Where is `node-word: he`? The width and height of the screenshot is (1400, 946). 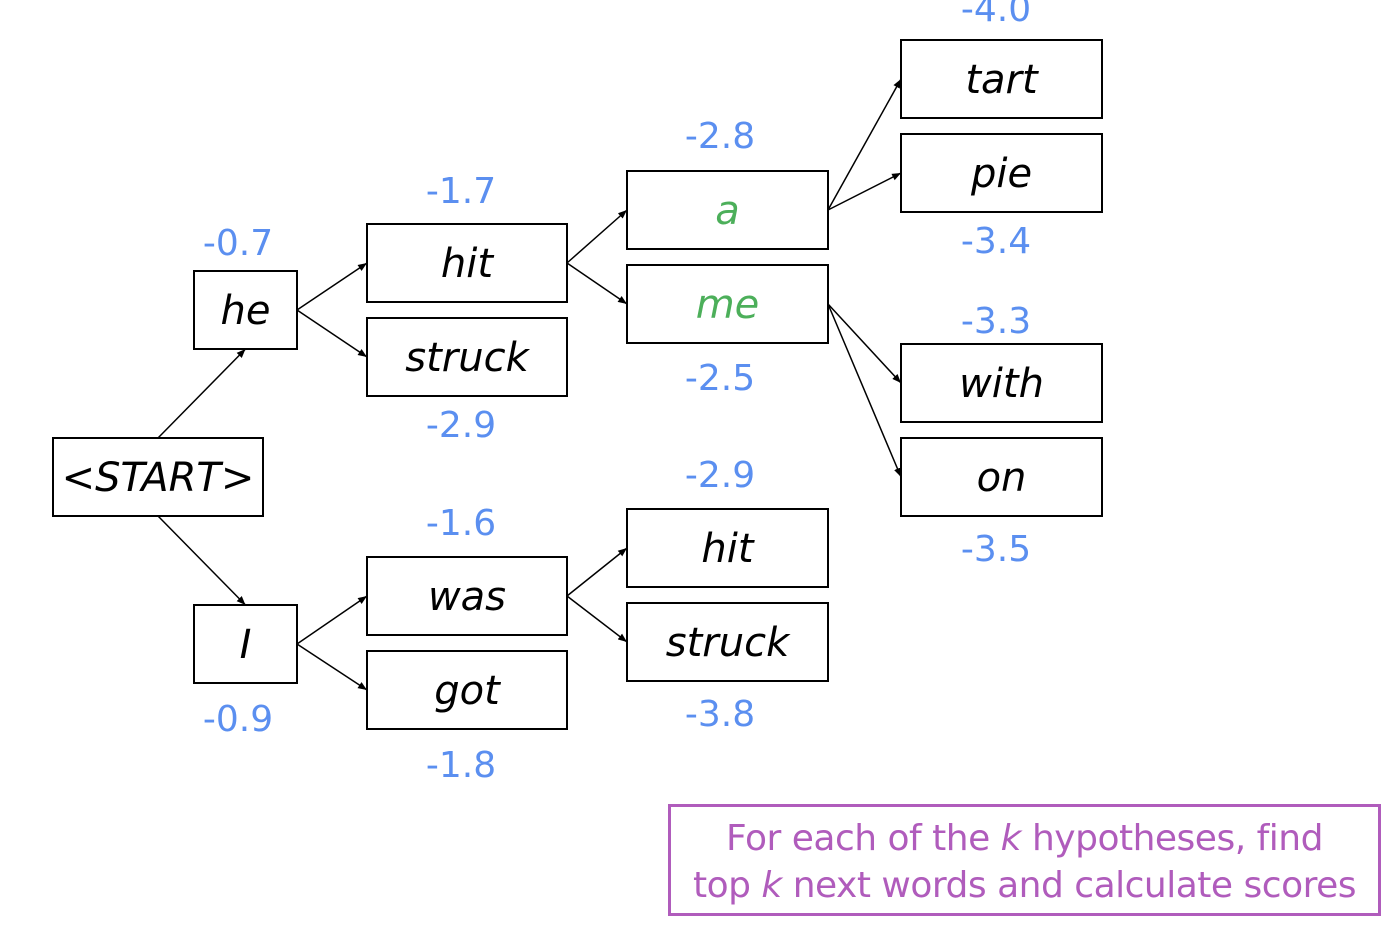
node-word: he is located at coordinates (246, 311).